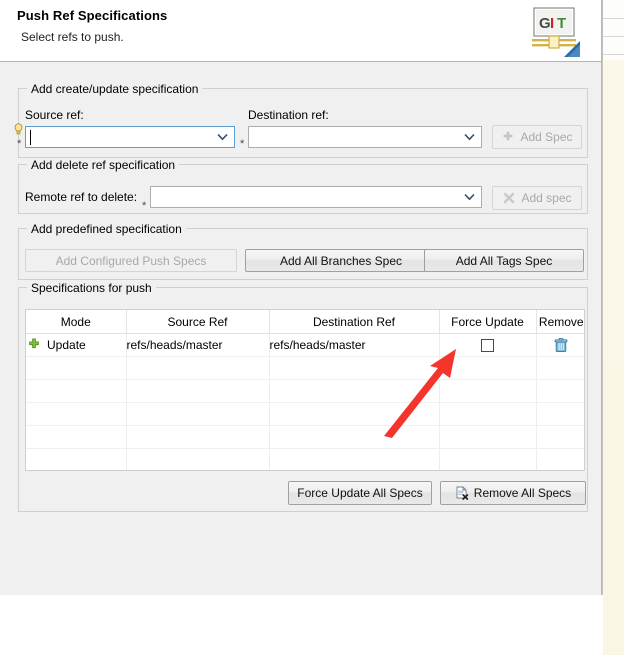  Describe the element at coordinates (30, 137) in the screenshot. I see `source-ref-caret` at that location.